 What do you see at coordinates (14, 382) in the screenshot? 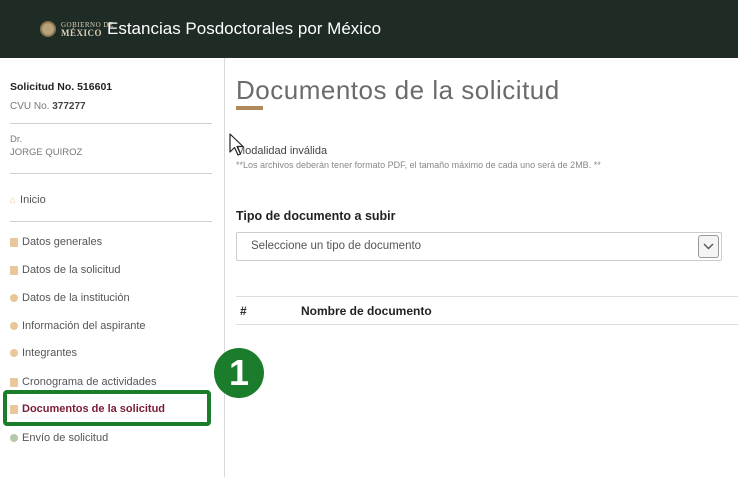
I see `calendar-icon` at bounding box center [14, 382].